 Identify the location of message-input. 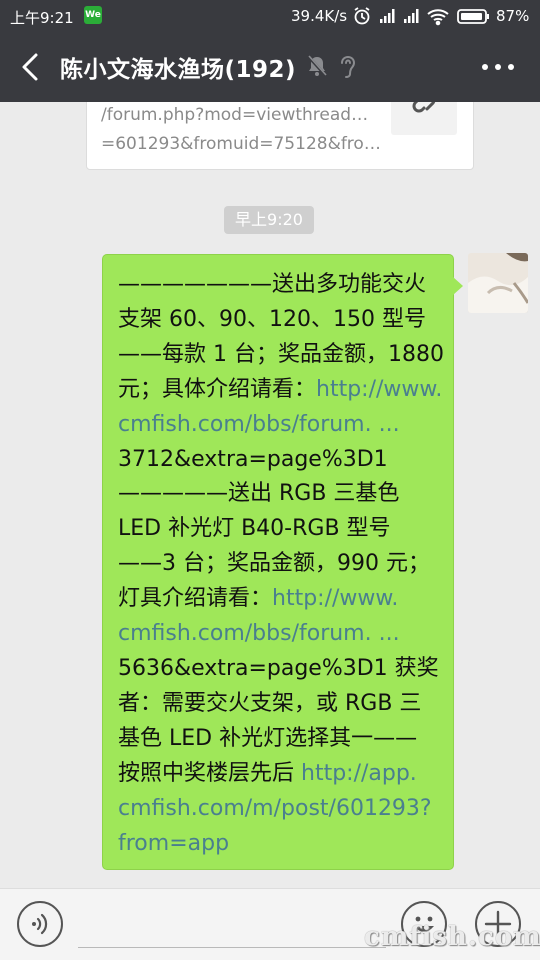
(232, 947).